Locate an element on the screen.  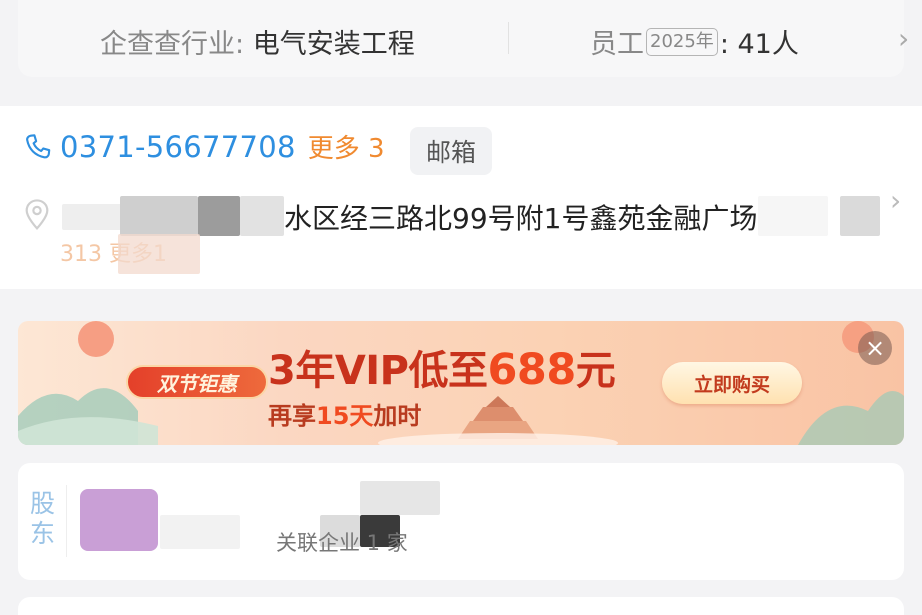
promo-tag: 双节钜惠 is located at coordinates (197, 382).